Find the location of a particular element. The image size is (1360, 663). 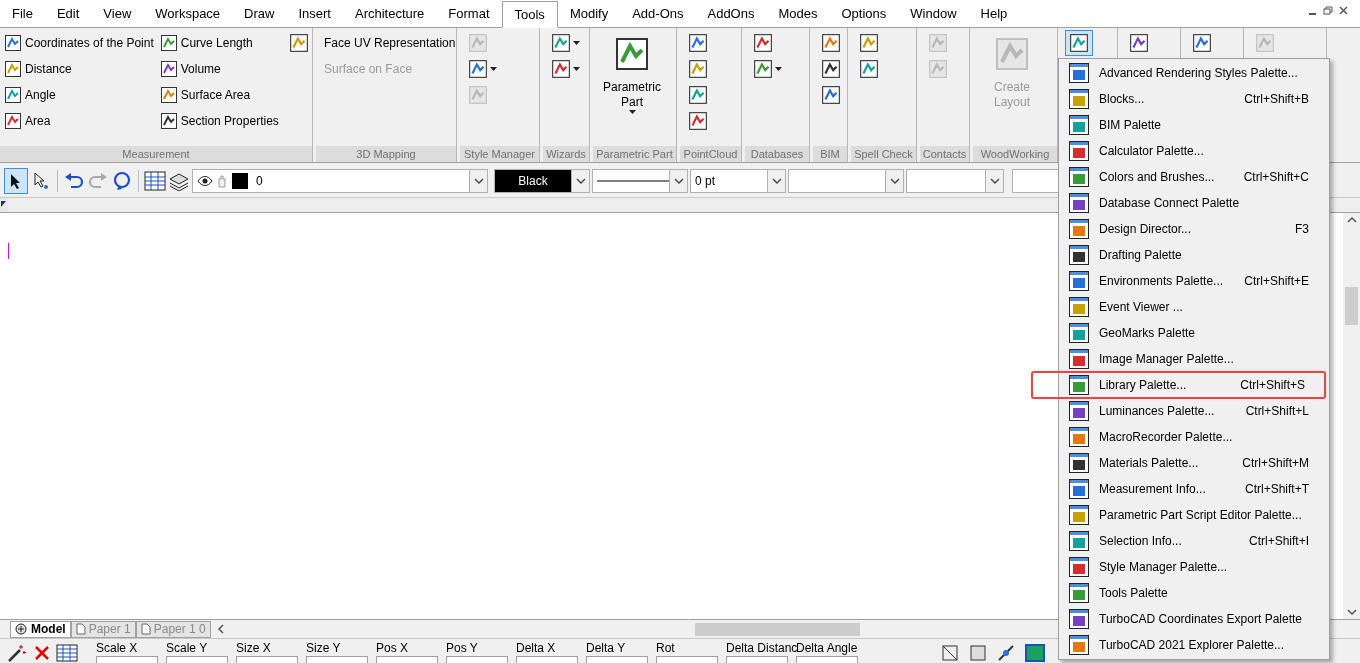

ribbon-button: Volume is located at coordinates (190, 69).